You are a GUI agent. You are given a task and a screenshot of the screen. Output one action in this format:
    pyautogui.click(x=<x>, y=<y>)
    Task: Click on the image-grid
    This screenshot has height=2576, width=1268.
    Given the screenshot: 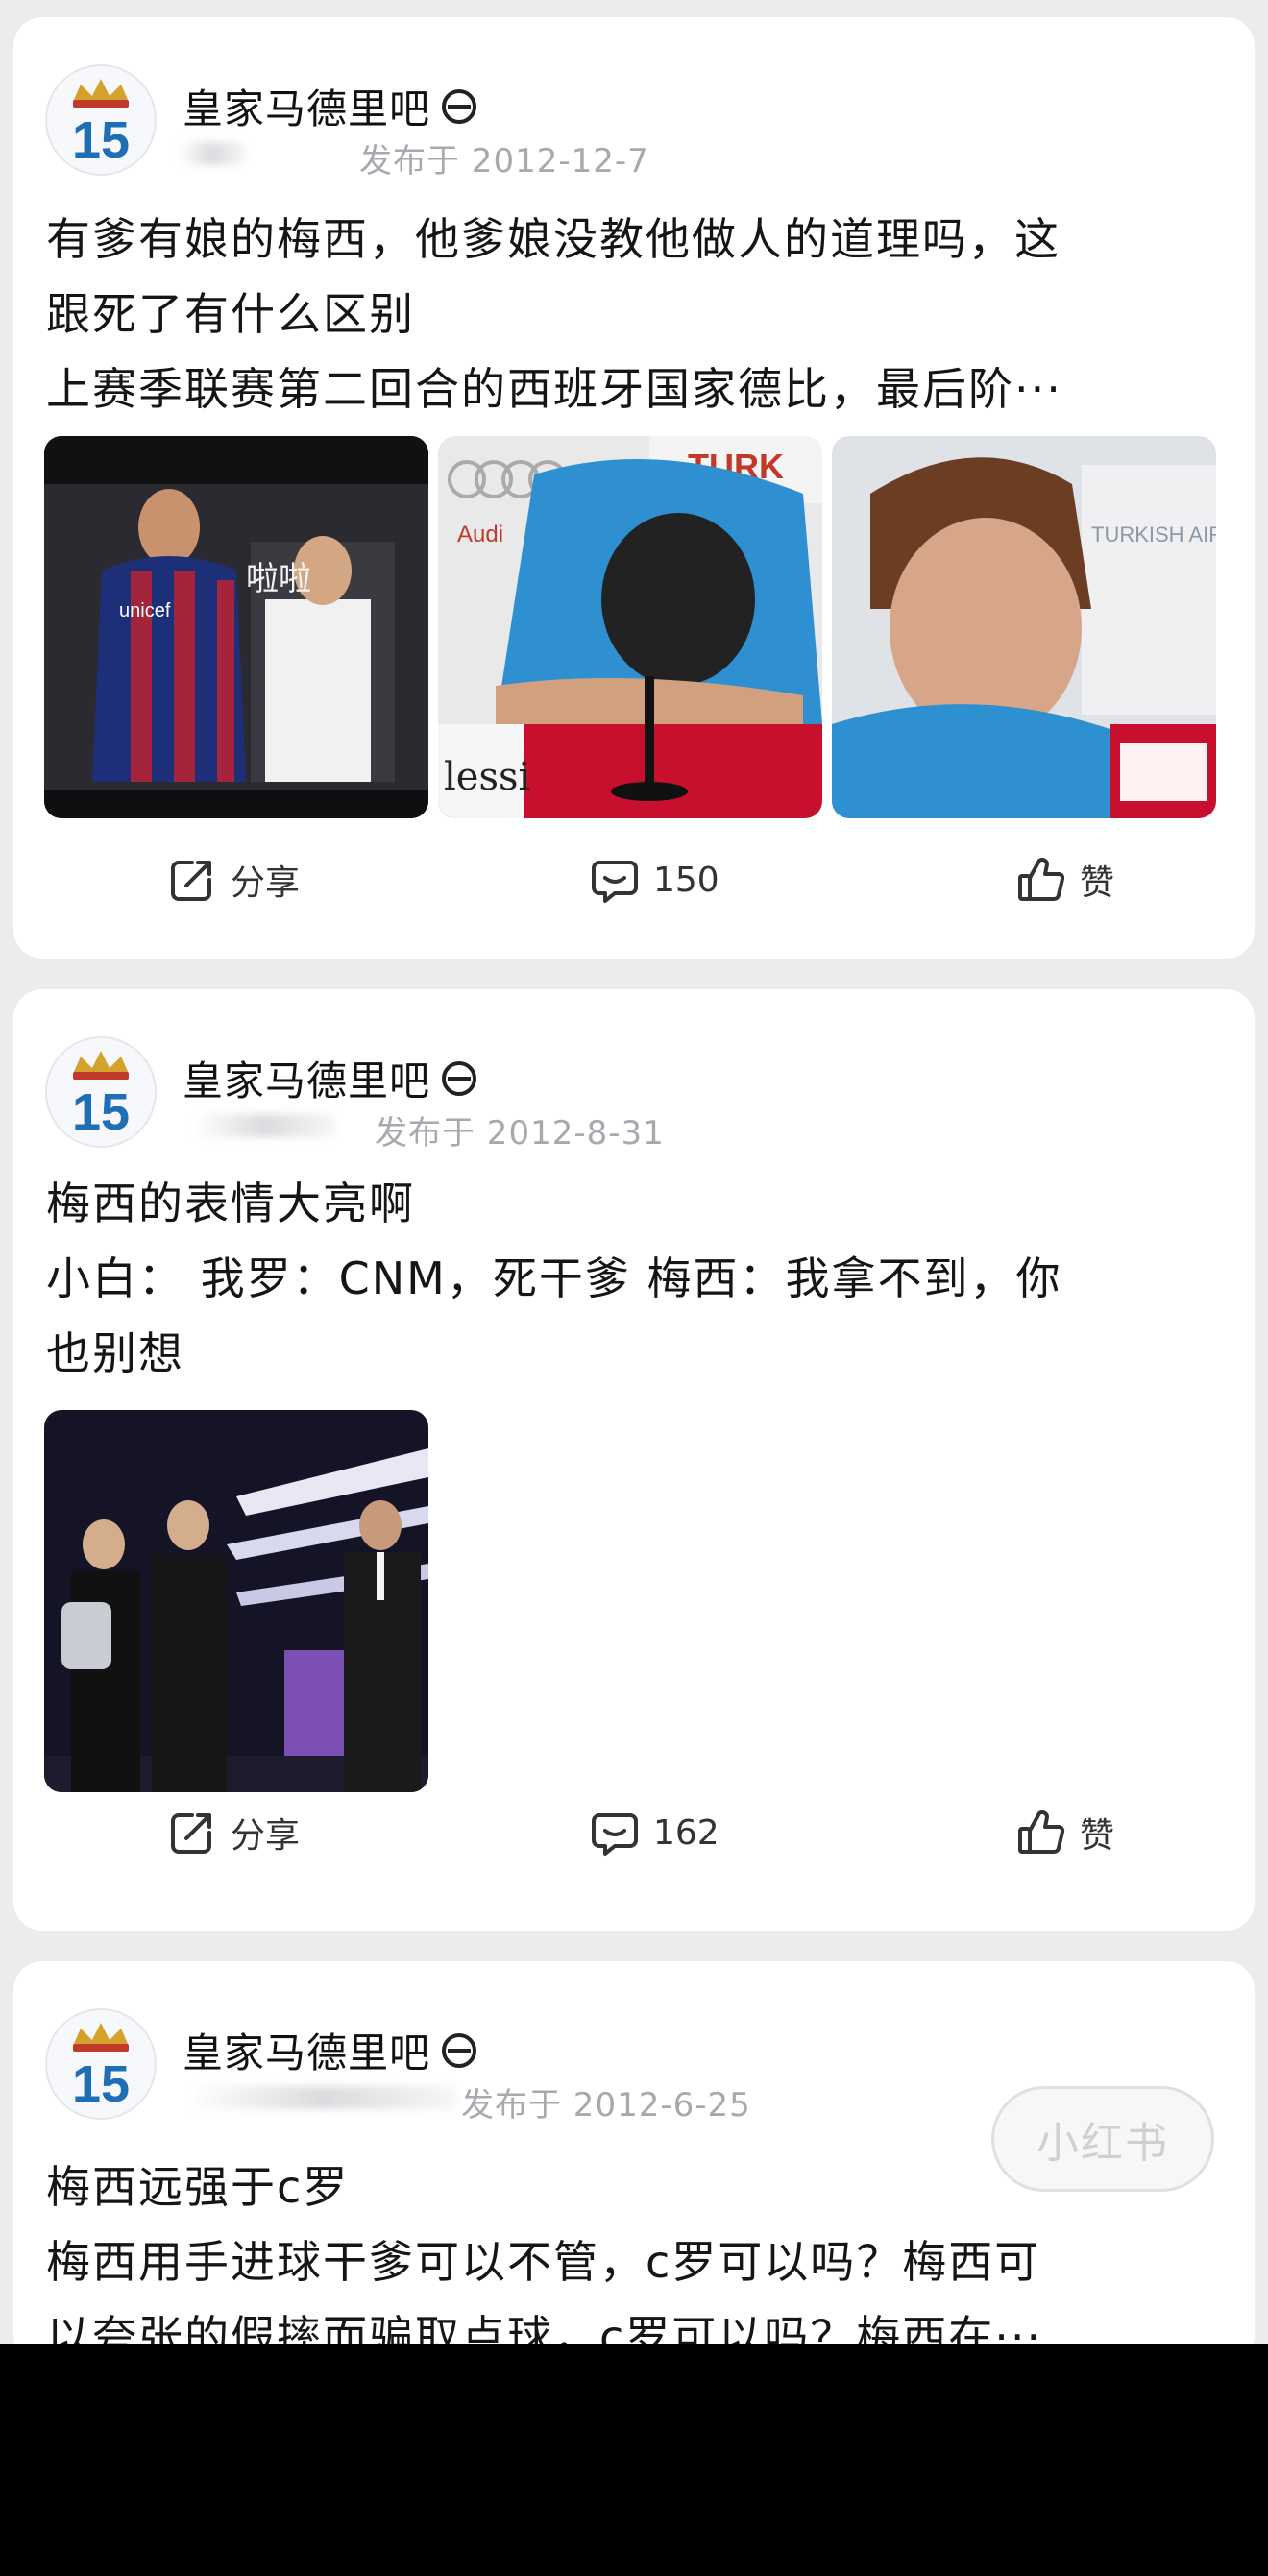 What is the action you would take?
    pyautogui.click(x=236, y=1601)
    